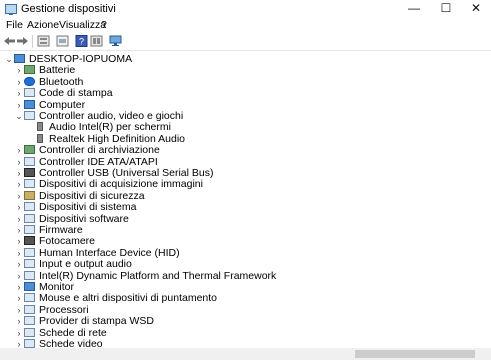 This screenshot has height=360, width=491. Describe the element at coordinates (245, 25) in the screenshot. I see `menu-bar: File Azione Visualizza ?` at that location.